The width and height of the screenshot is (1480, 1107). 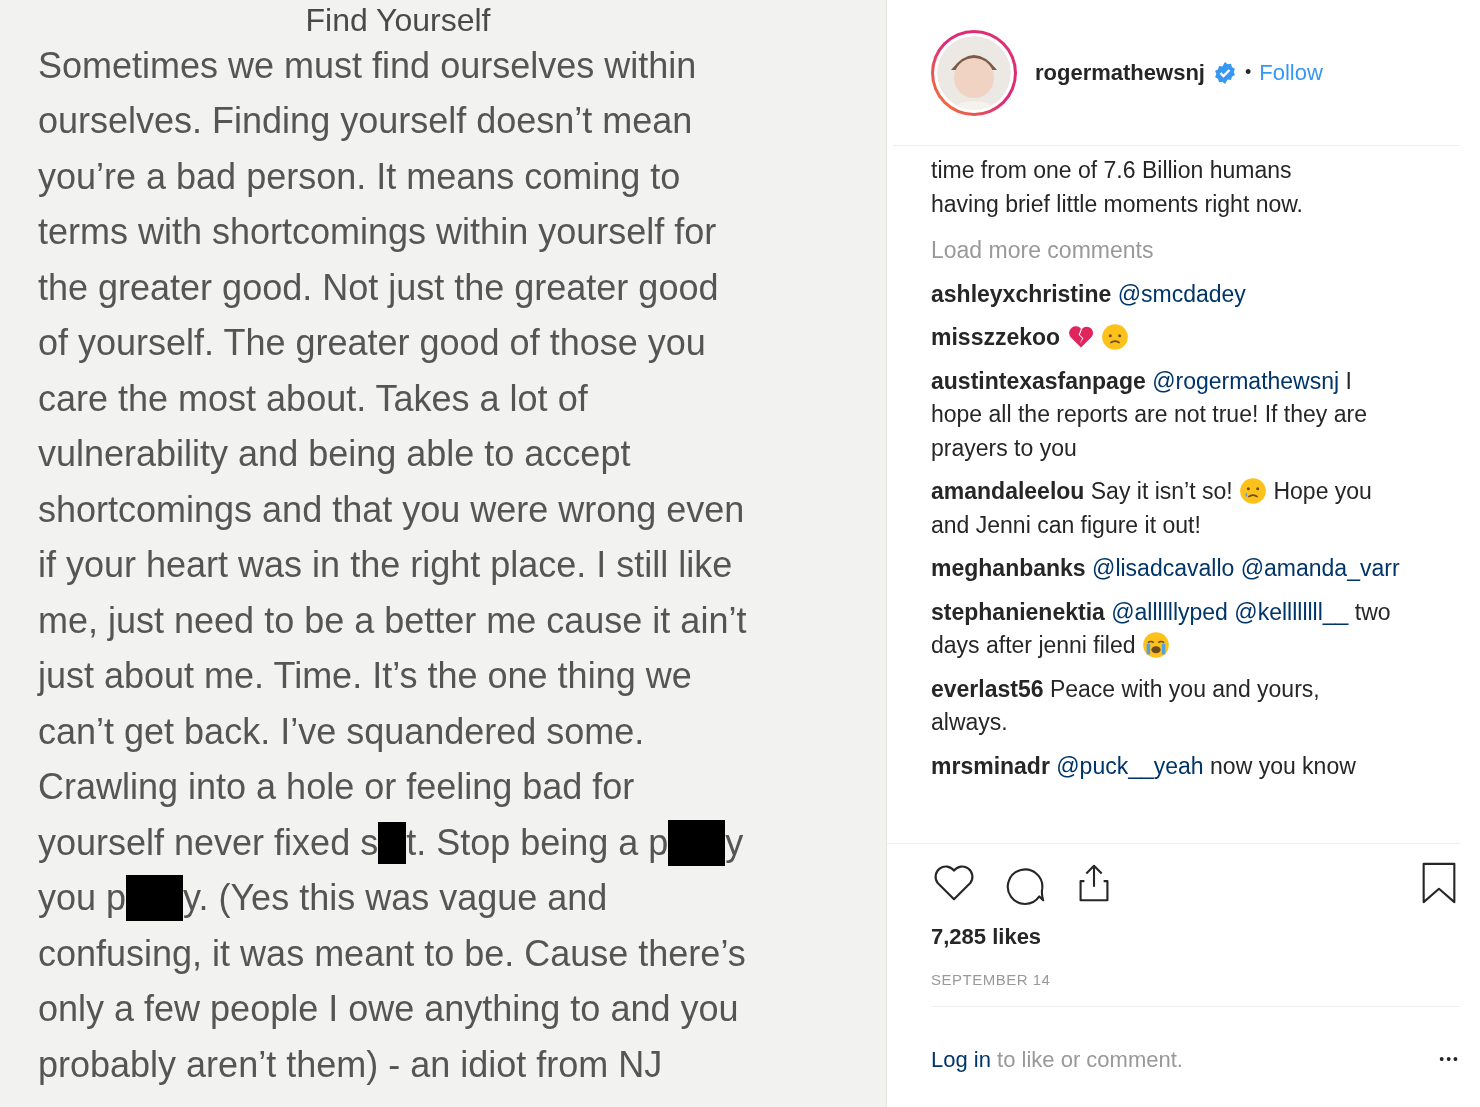 I want to click on note-text: shortcomings and that you were wrong even, so click(x=391, y=509).